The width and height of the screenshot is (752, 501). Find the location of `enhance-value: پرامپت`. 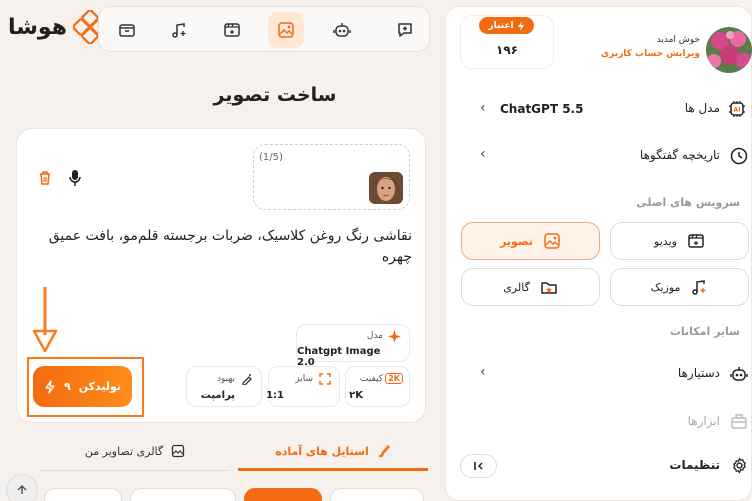

enhance-value: پرامپت is located at coordinates (217, 395).